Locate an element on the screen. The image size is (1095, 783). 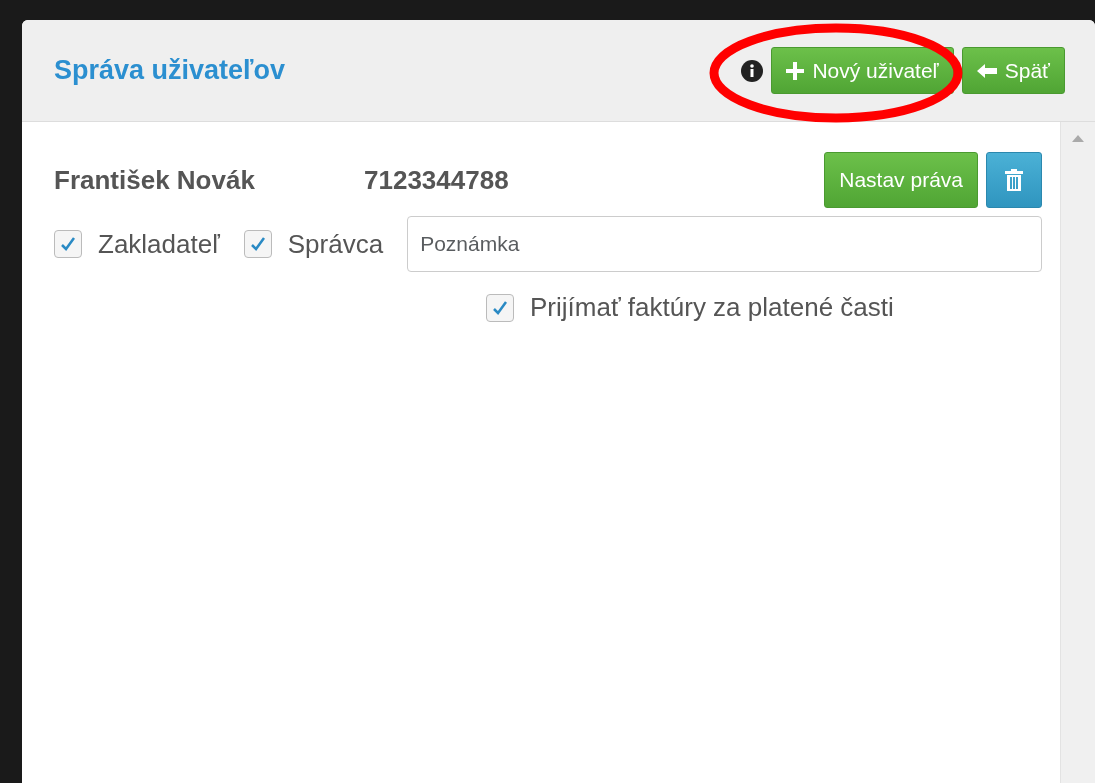
role-label: Zakladateľ is located at coordinates (159, 244).